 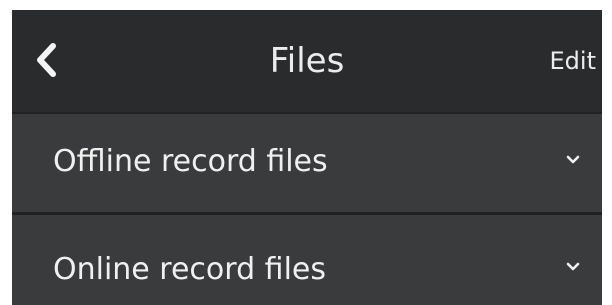 I want to click on list-item-label: Offline record files, so click(x=190, y=161).